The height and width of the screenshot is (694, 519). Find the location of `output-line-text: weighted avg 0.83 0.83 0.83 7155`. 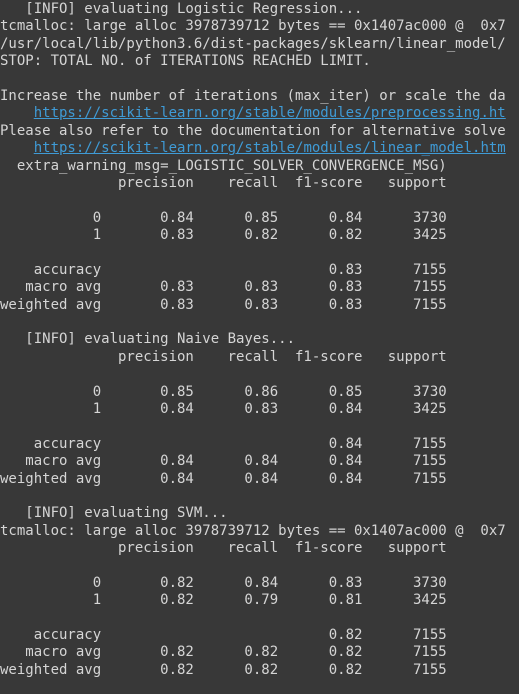

output-line-text: weighted avg 0.83 0.83 0.83 7155 is located at coordinates (223, 304).